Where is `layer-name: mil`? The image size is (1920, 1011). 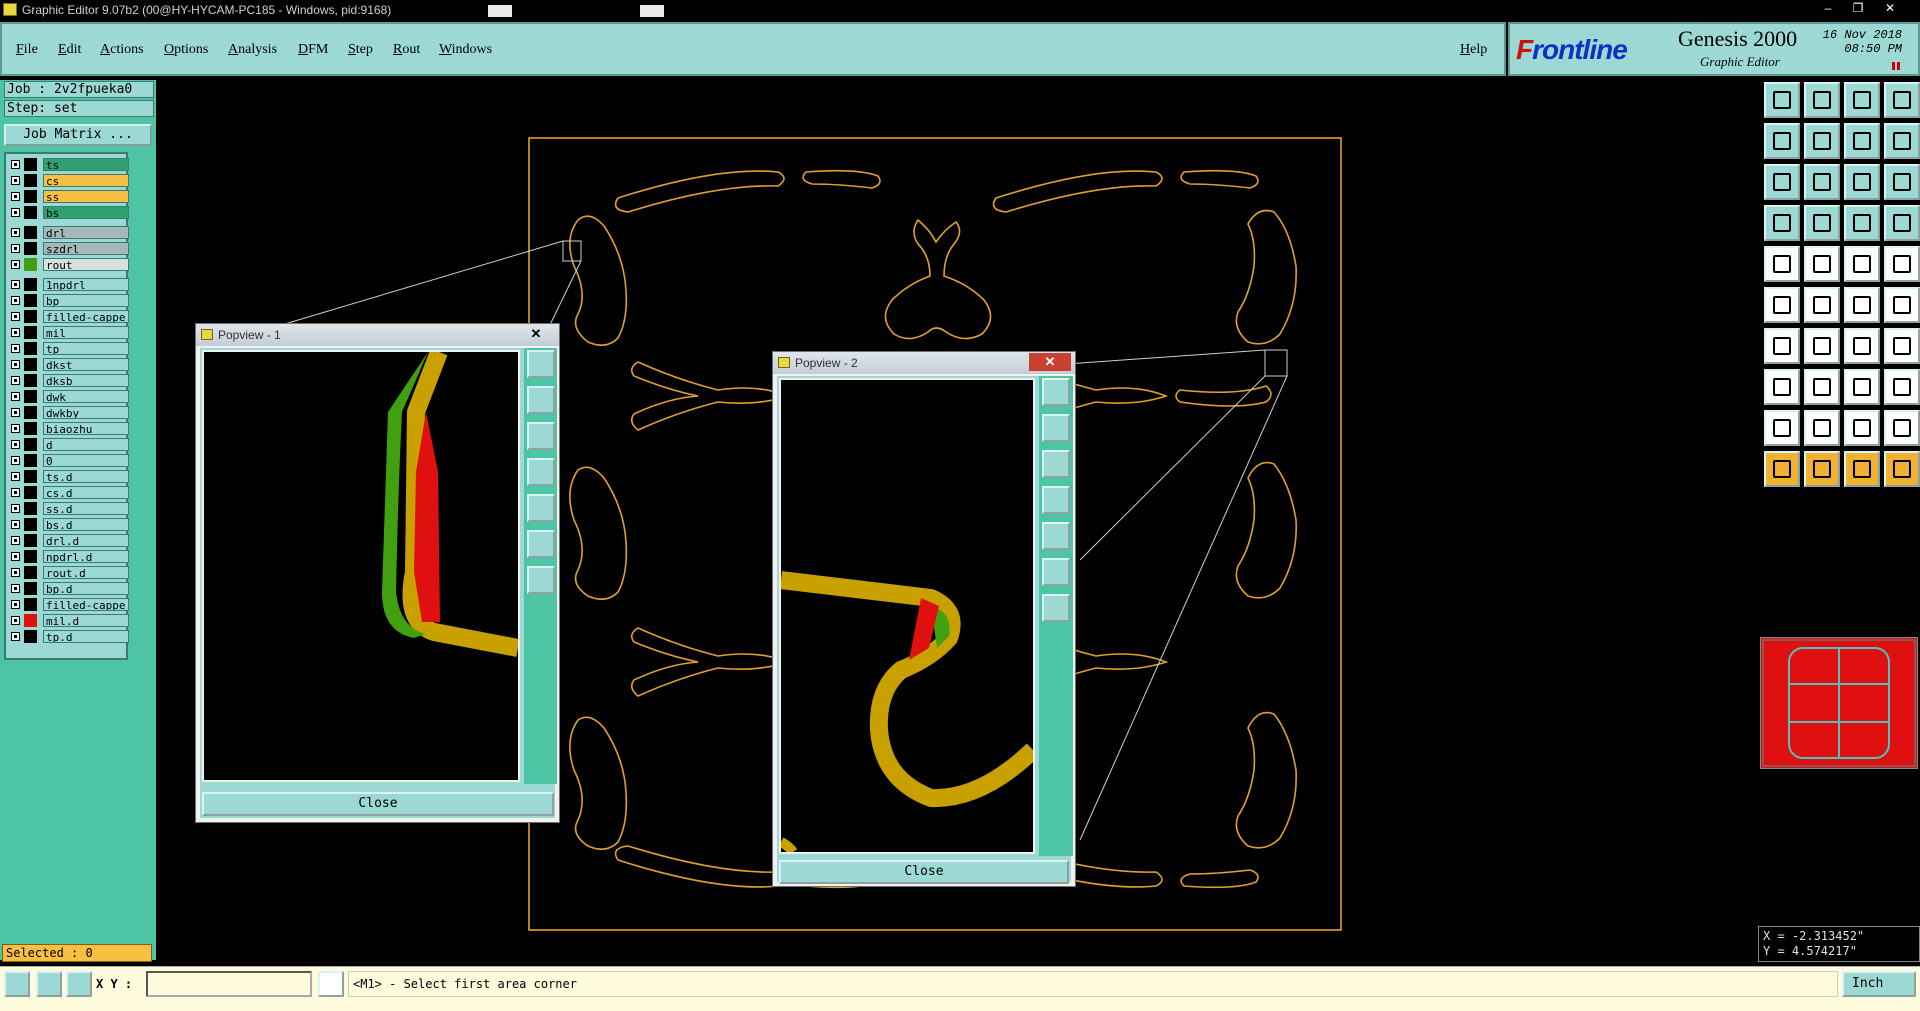 layer-name: mil is located at coordinates (86, 332).